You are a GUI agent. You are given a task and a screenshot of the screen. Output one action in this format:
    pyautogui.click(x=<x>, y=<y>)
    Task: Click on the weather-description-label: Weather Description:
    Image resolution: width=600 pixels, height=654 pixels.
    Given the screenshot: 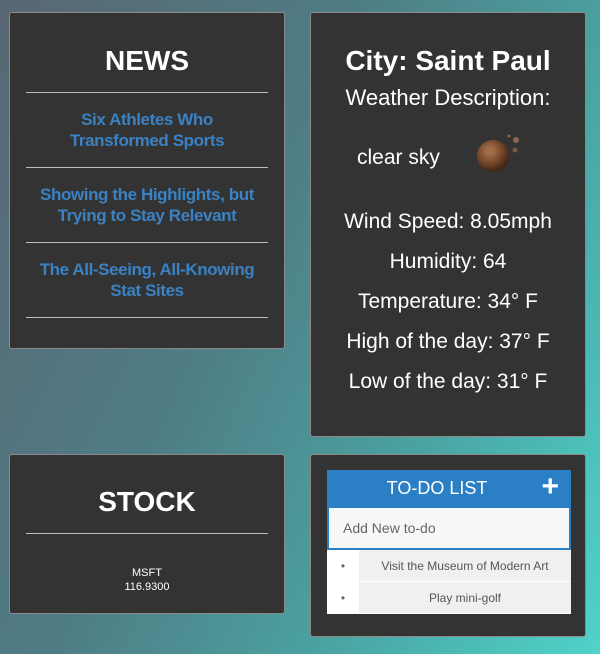 What is the action you would take?
    pyautogui.click(x=448, y=97)
    